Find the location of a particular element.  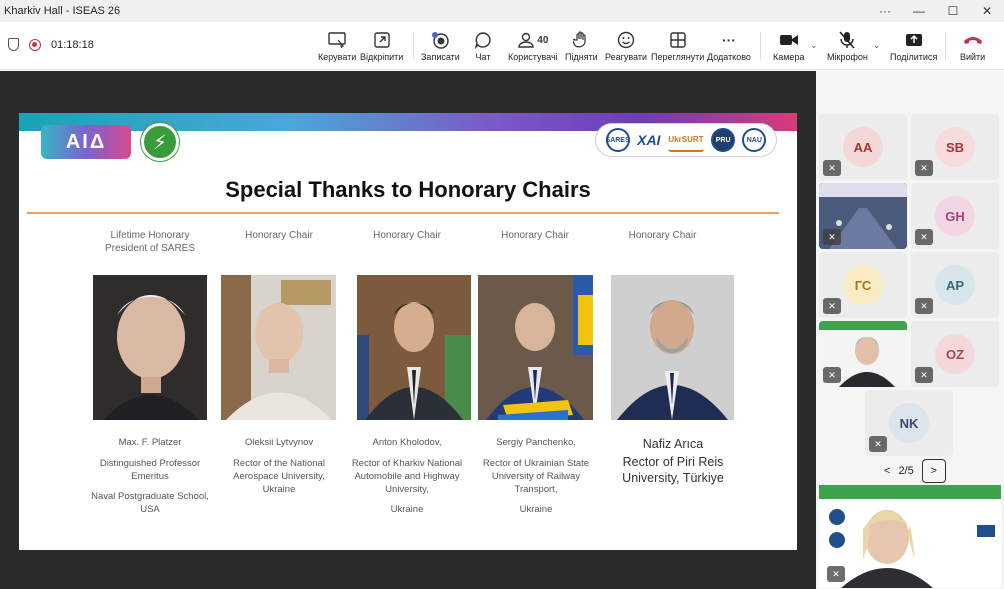

camera-button: Камера is located at coordinates (788, 46).